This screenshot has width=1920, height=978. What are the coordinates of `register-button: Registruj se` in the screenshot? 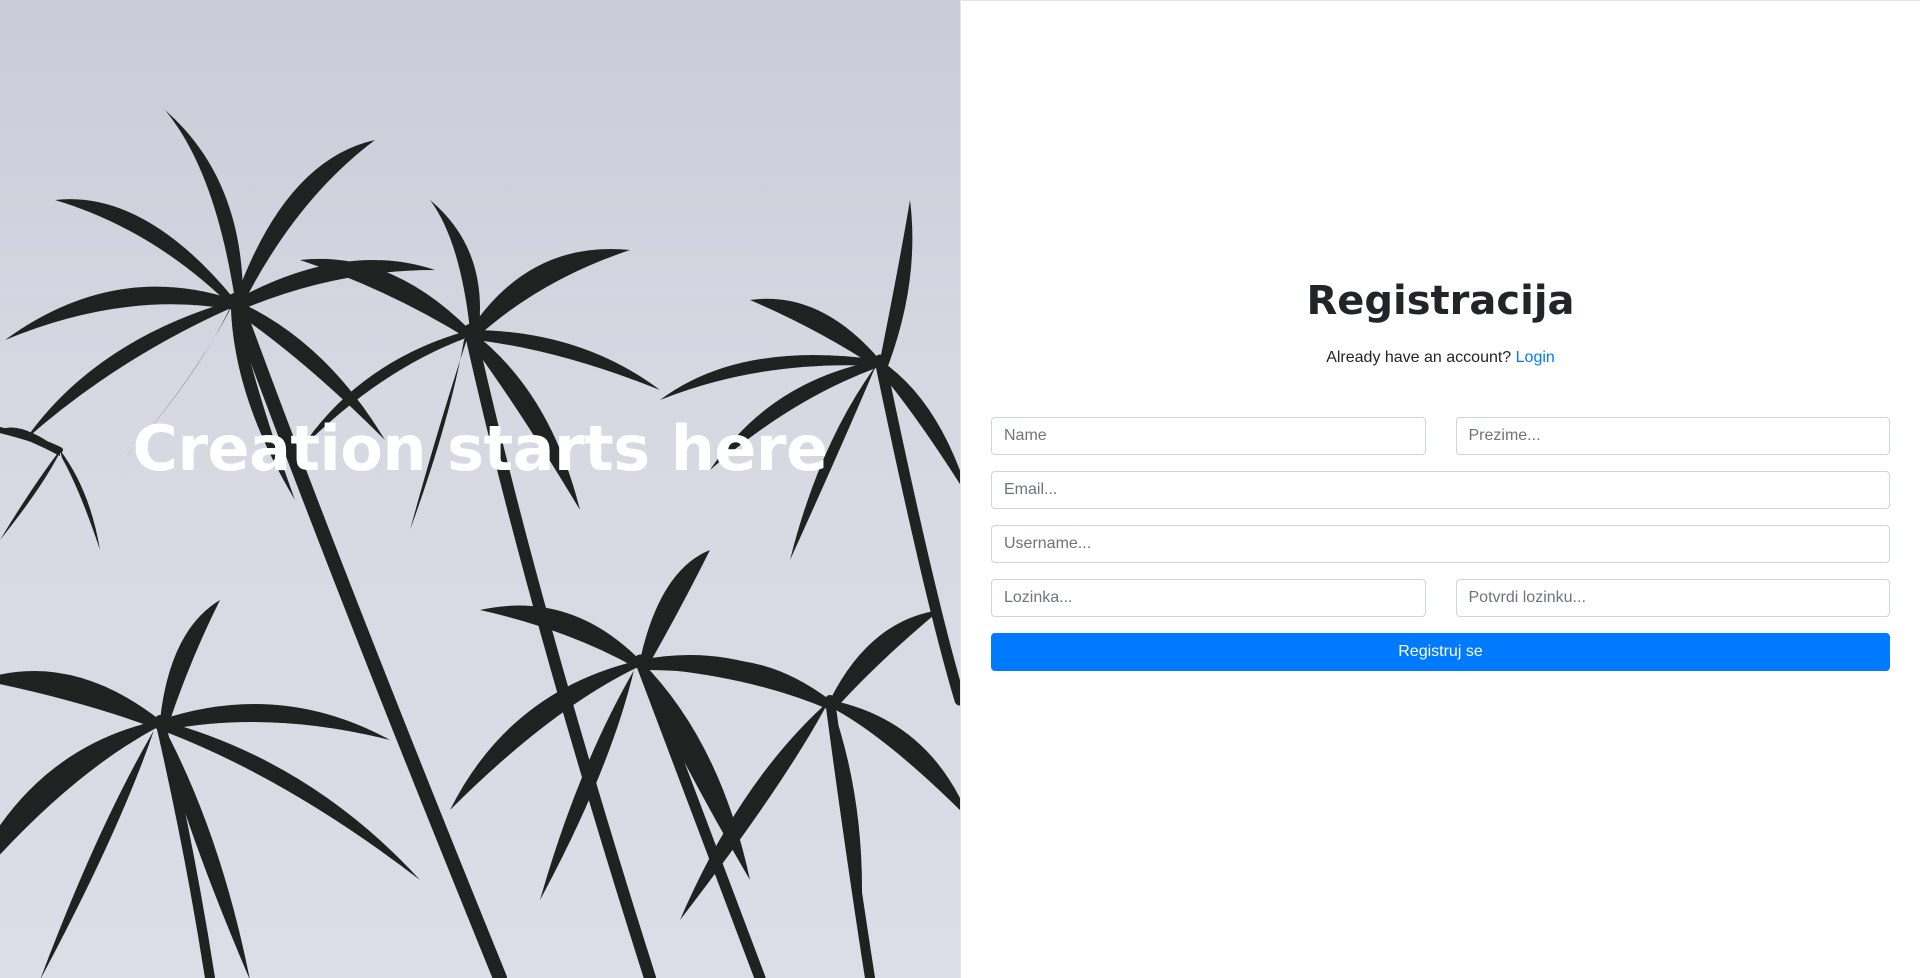 It's located at (1440, 652).